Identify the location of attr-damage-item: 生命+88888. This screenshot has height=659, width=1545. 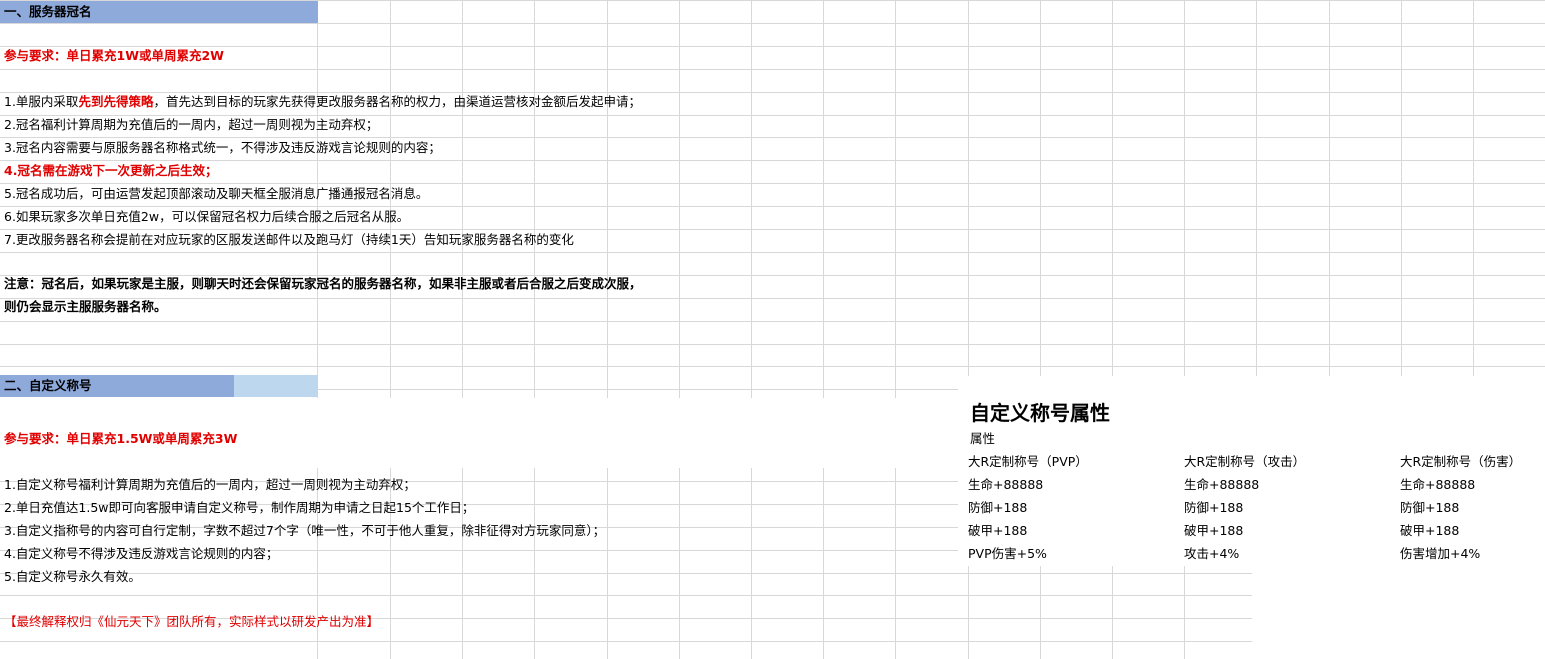
(1438, 484).